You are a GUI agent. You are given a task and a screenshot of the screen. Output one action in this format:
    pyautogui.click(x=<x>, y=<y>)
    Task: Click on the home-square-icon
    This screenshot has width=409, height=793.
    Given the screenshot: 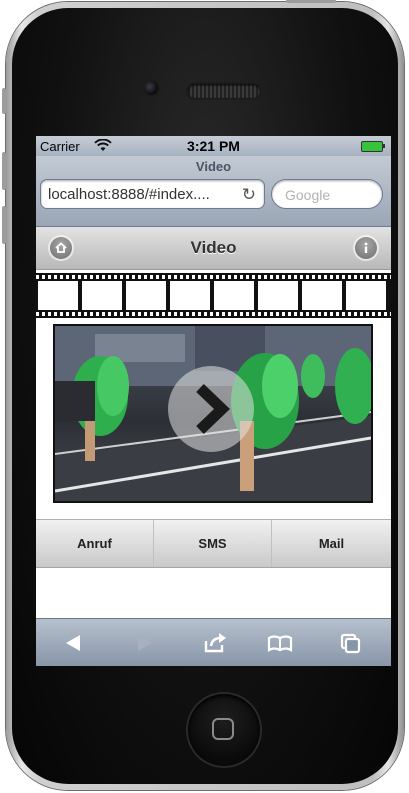 What is the action you would take?
    pyautogui.click(x=223, y=729)
    